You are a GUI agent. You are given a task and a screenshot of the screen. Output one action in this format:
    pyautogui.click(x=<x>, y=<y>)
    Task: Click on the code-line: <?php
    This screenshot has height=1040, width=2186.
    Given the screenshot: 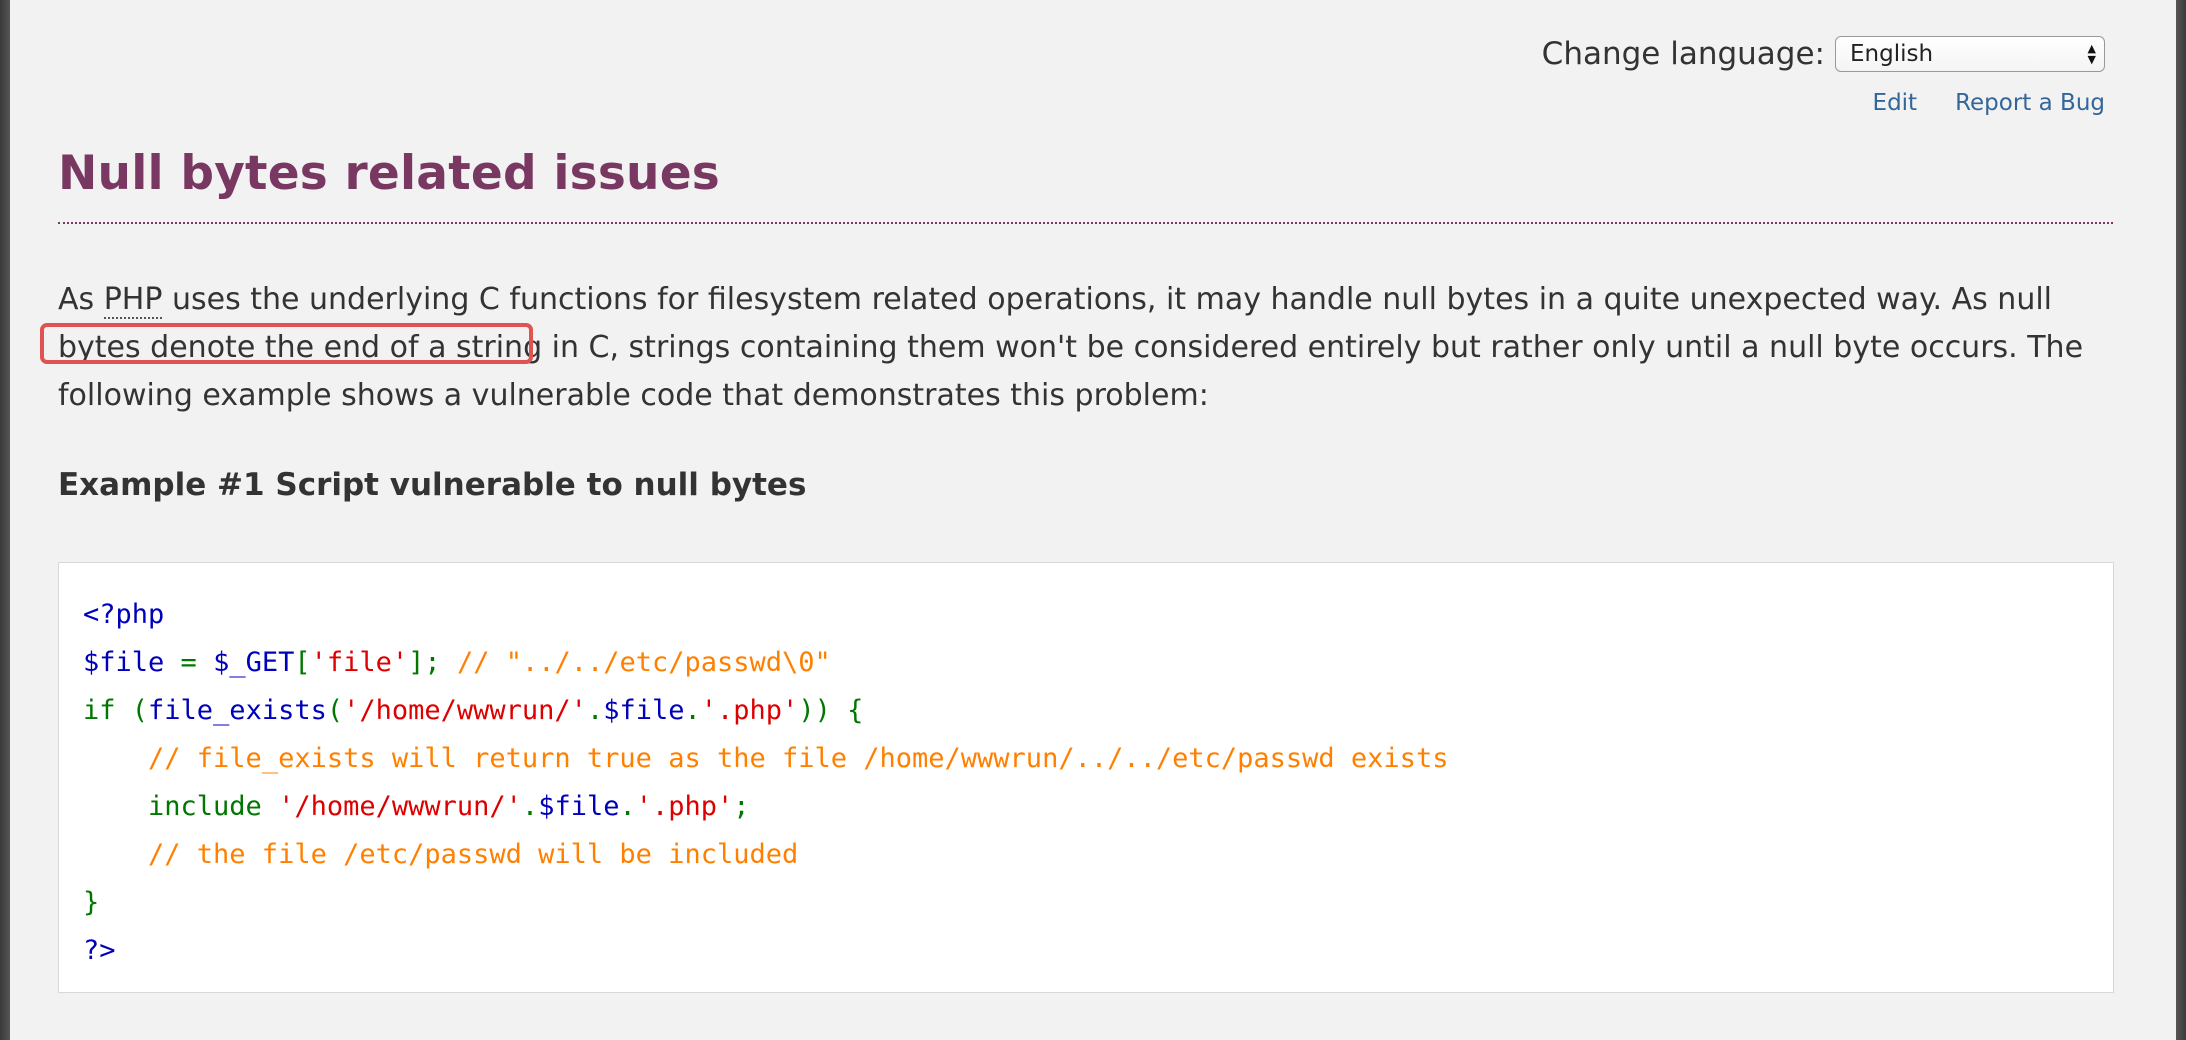 What is the action you would take?
    pyautogui.click(x=1098, y=615)
    